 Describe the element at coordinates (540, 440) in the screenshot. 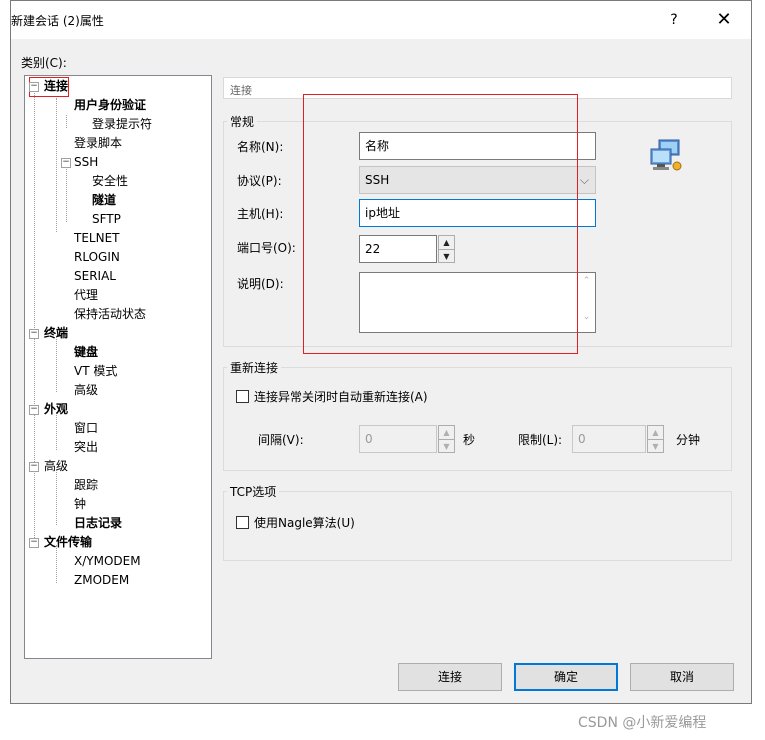

I see `limit-label: 限制(L):` at that location.